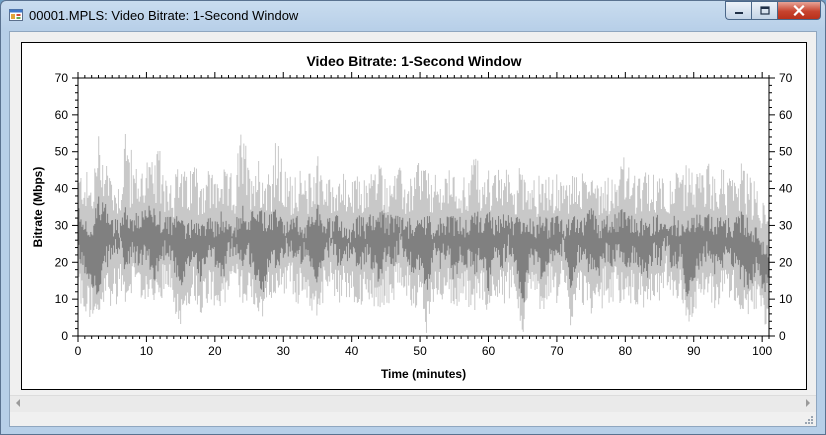 This screenshot has width=826, height=435. Describe the element at coordinates (62, 189) in the screenshot. I see `y-tick-label-left: 40` at that location.